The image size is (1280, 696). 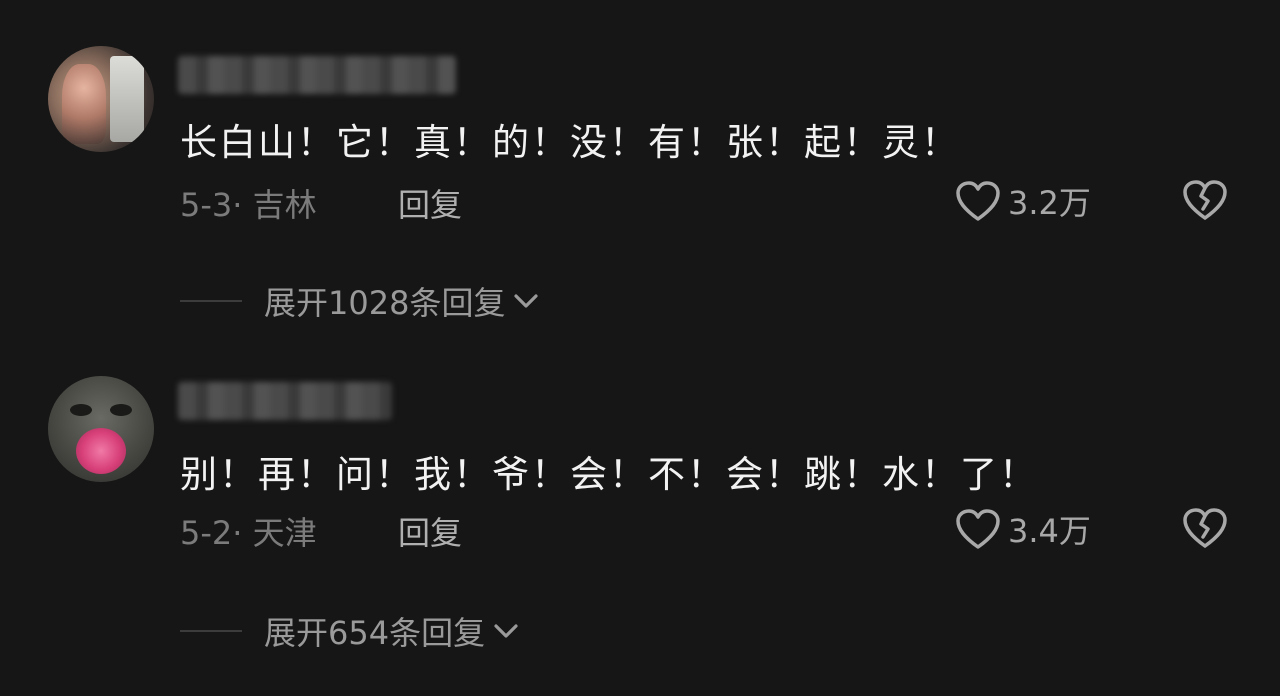 I want to click on like-button: 3.2万, so click(x=1022, y=201).